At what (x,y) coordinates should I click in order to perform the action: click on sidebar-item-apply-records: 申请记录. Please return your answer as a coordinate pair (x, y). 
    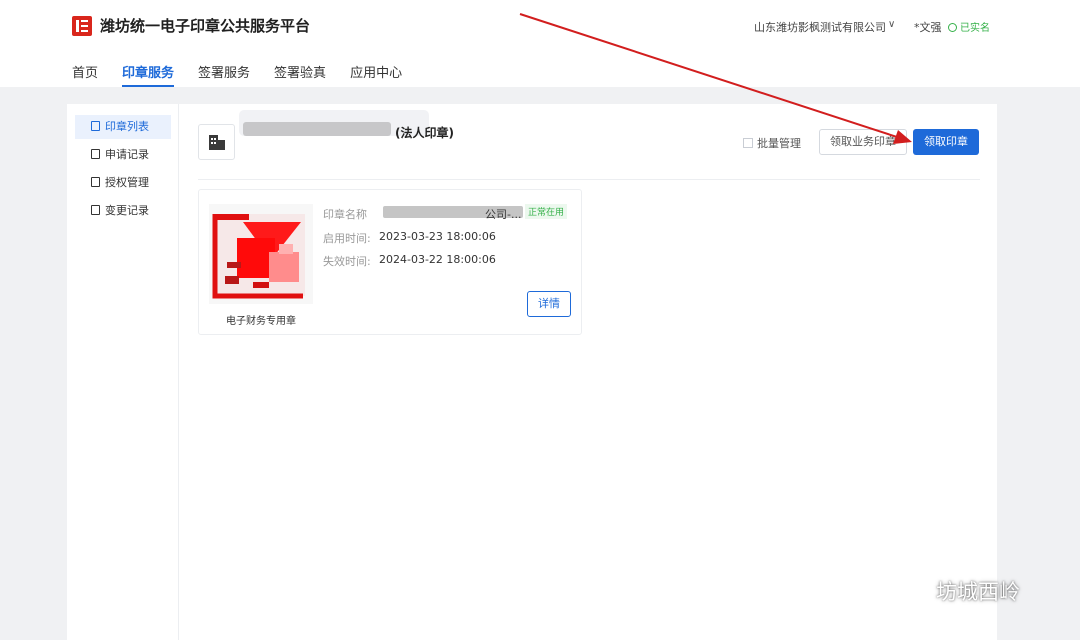
    Looking at the image, I should click on (123, 155).